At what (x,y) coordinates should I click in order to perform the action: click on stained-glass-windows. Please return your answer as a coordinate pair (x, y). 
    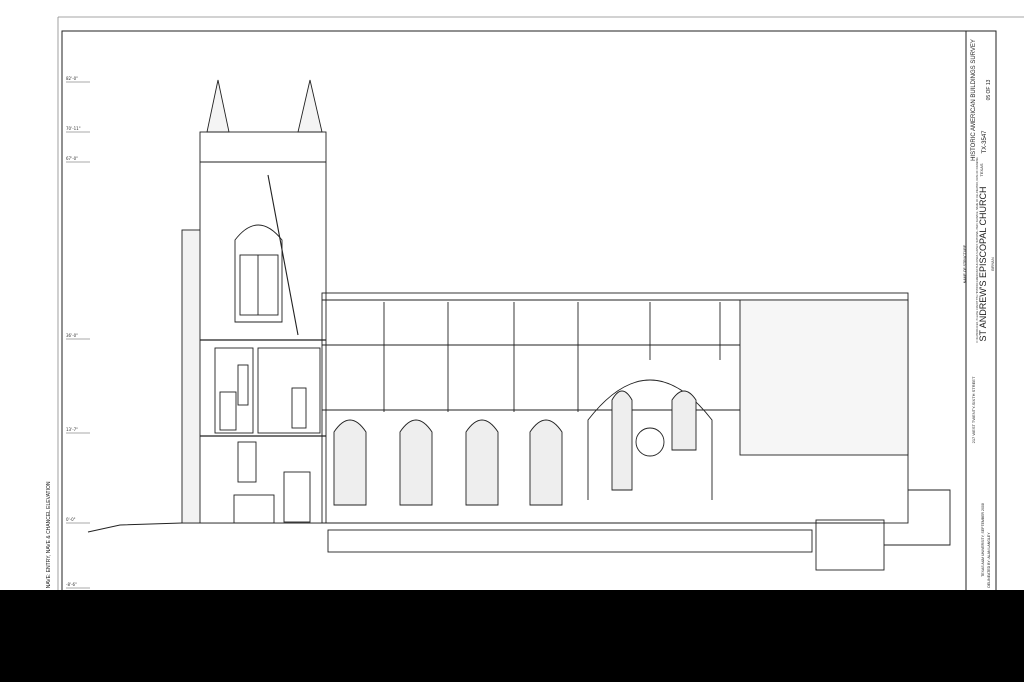
    Looking at the image, I should click on (448, 462).